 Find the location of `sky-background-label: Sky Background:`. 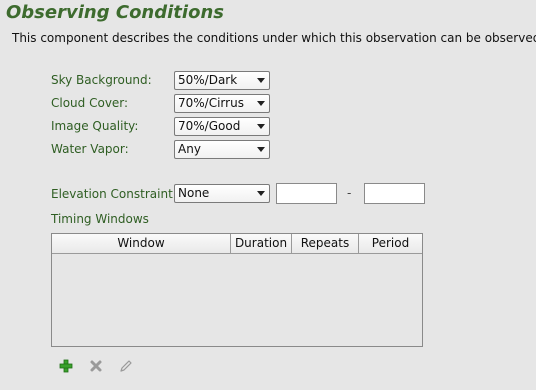

sky-background-label: Sky Background: is located at coordinates (101, 80).